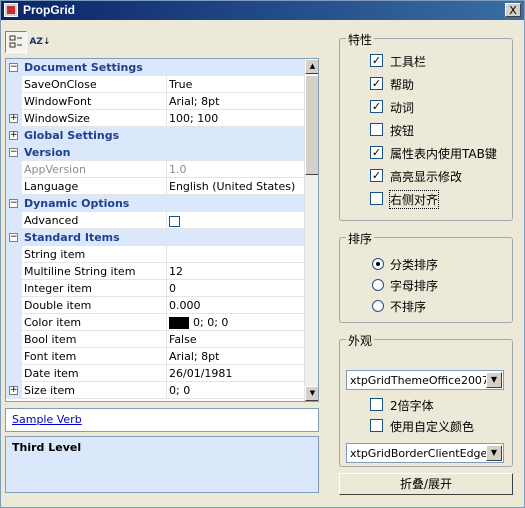 The image size is (525, 508). Describe the element at coordinates (360, 340) in the screenshot. I see `appearance-title: 外观` at that location.